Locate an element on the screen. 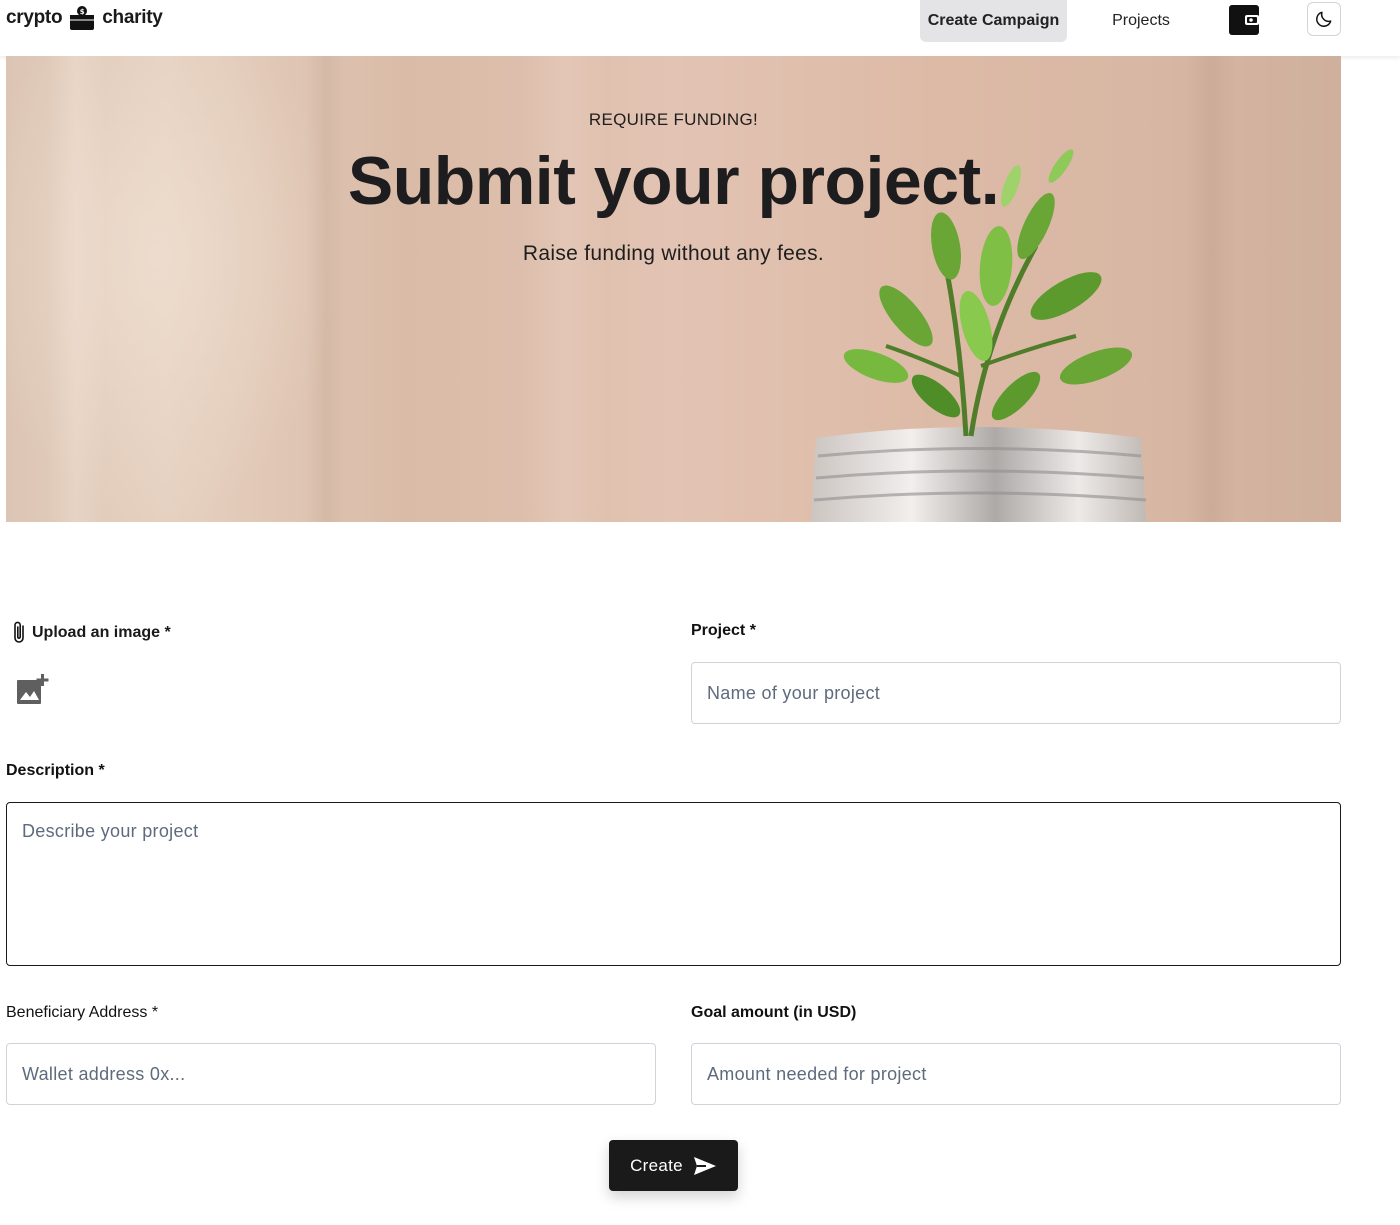 This screenshot has height=1225, width=1400. hero-subtitle: Raise funding without any fees. is located at coordinates (673, 253).